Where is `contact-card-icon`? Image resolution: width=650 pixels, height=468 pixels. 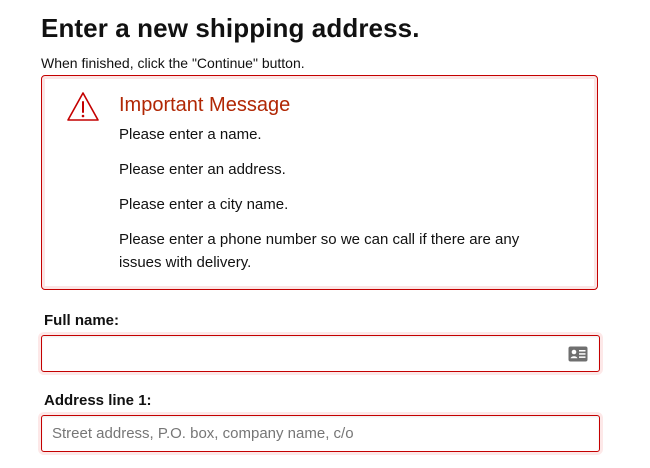
contact-card-icon is located at coordinates (578, 354).